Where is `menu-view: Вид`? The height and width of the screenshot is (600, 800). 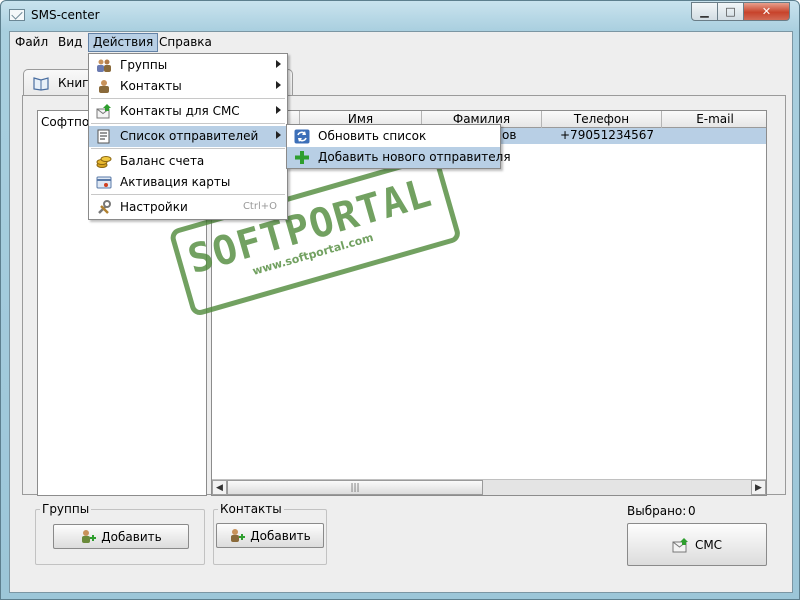 menu-view: Вид is located at coordinates (70, 42).